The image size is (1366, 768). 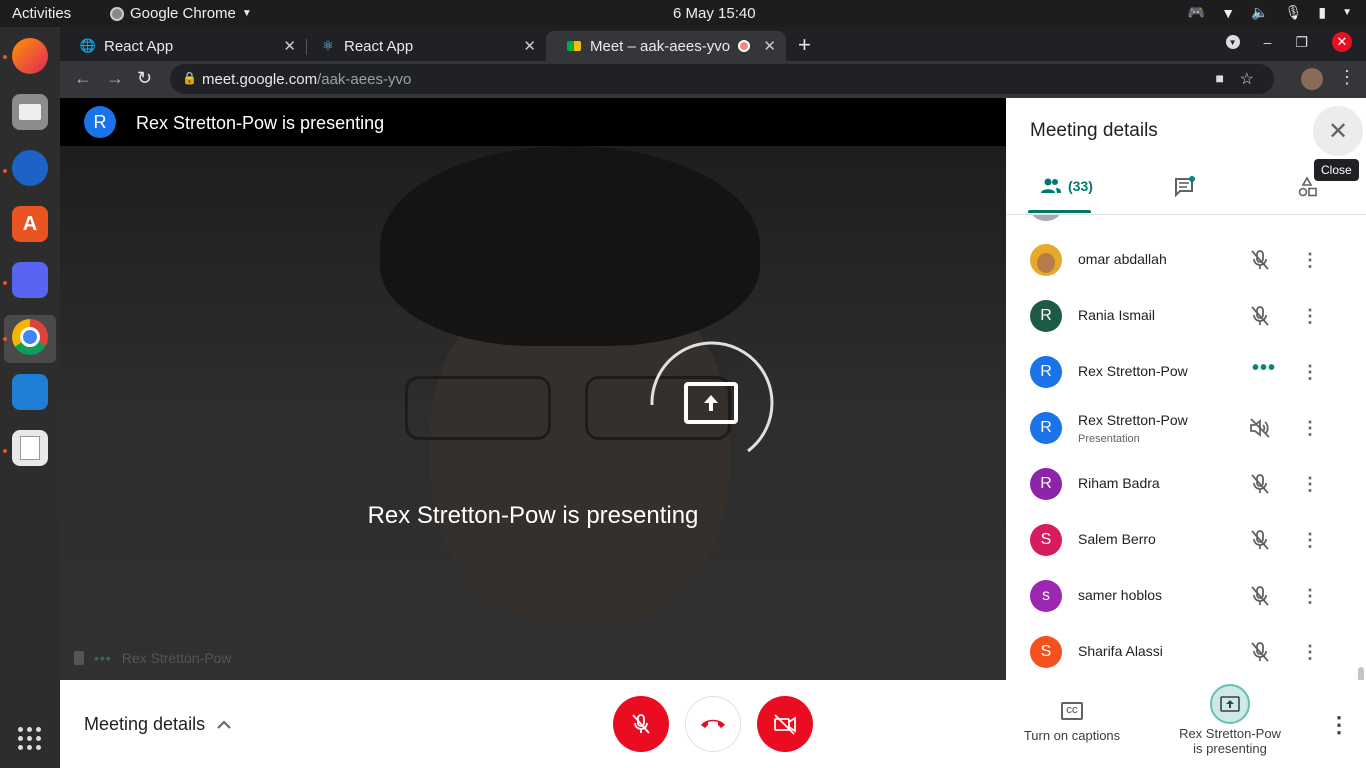 What do you see at coordinates (246, 13) in the screenshot?
I see `chevron-down-icon: ▼` at bounding box center [246, 13].